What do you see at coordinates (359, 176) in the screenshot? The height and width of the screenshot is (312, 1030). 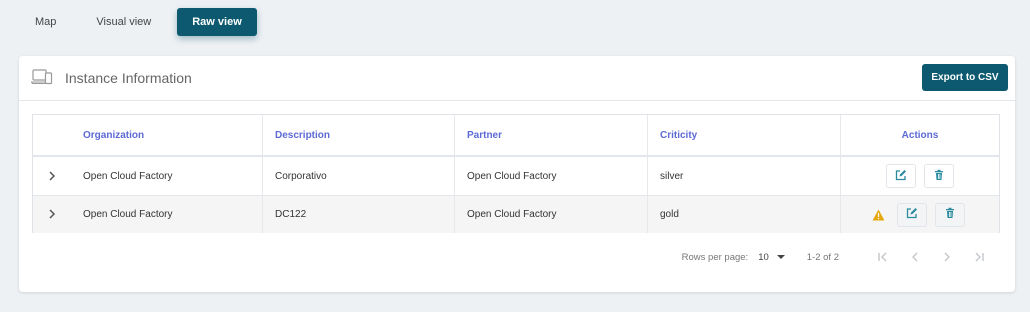 I see `cell-description: Corporativo` at bounding box center [359, 176].